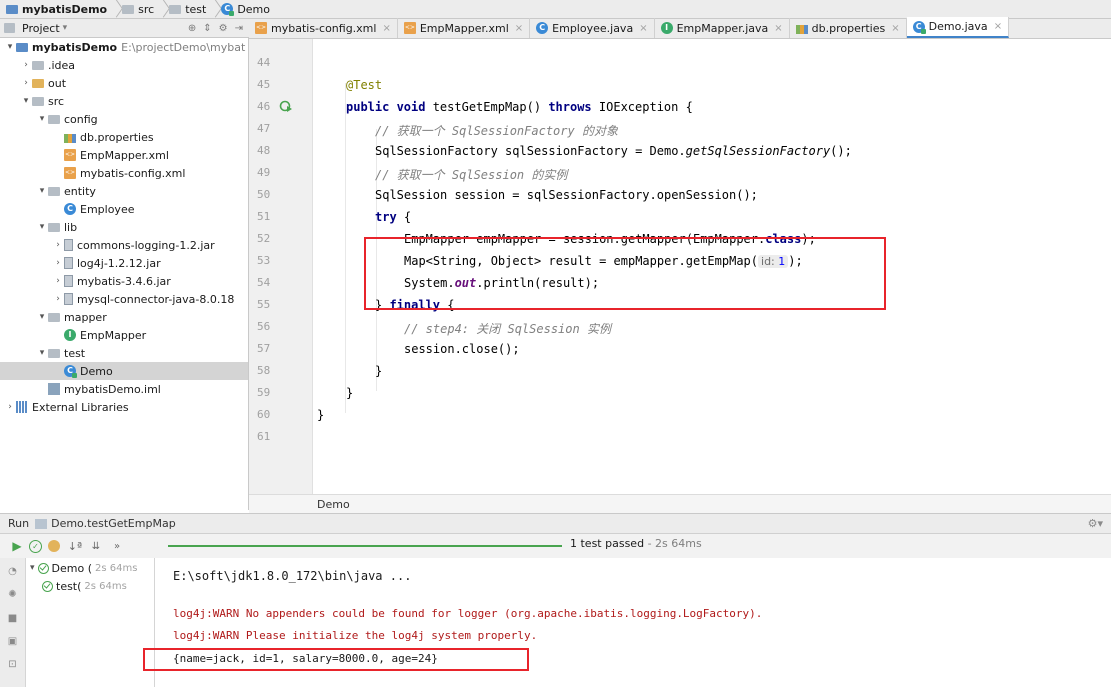  What do you see at coordinates (674, 543) in the screenshot?
I see `test-status-time: - 2s 64ms` at bounding box center [674, 543].